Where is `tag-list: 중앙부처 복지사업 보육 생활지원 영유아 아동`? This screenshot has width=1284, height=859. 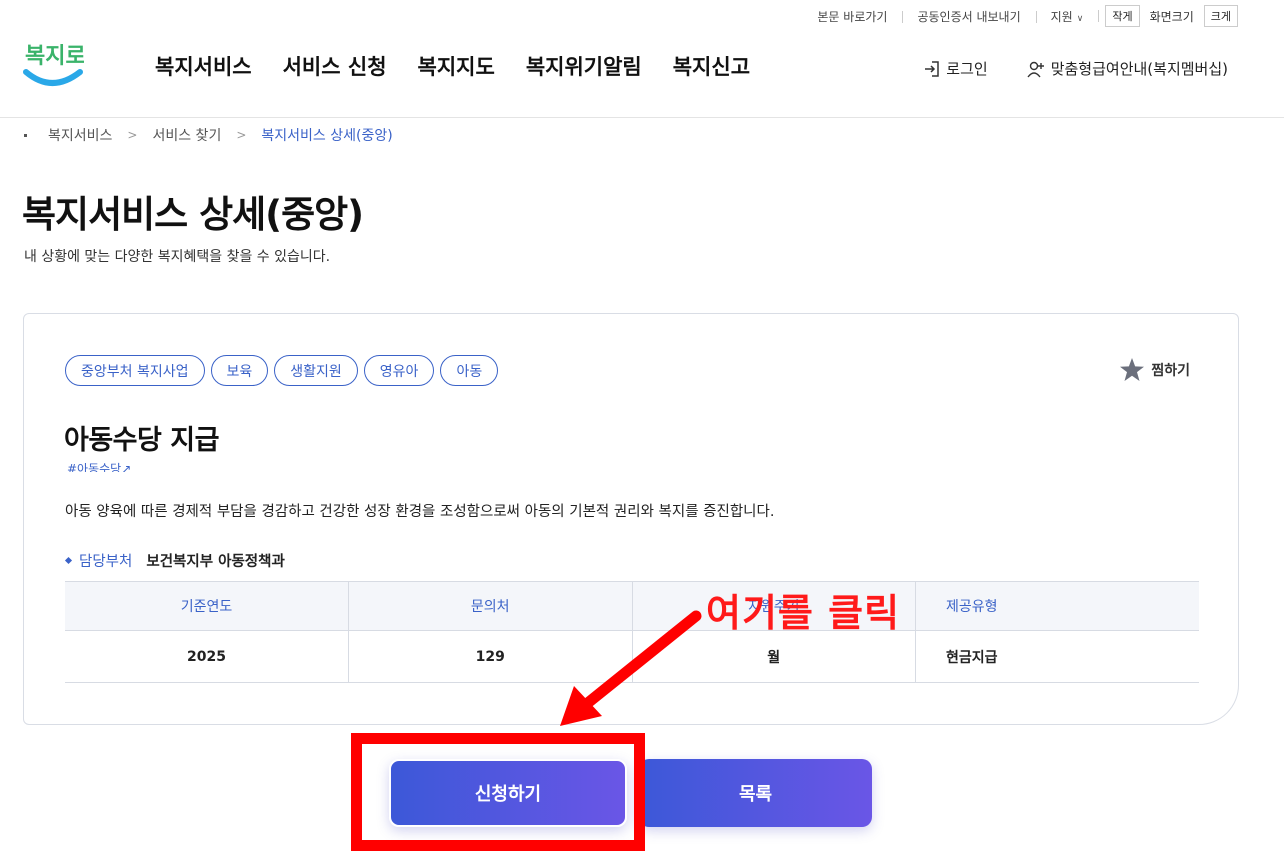
tag-list: 중앙부처 복지사업 보육 생활지원 영유아 아동 is located at coordinates (282, 370).